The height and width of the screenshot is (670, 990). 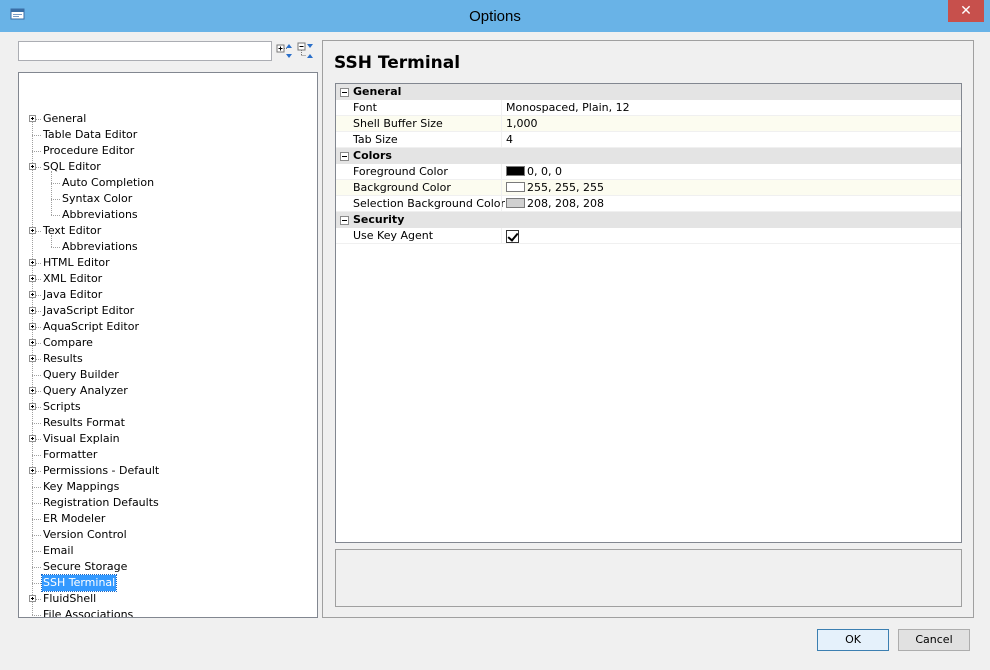 I want to click on title-bar: Options ✕, so click(x=495, y=16).